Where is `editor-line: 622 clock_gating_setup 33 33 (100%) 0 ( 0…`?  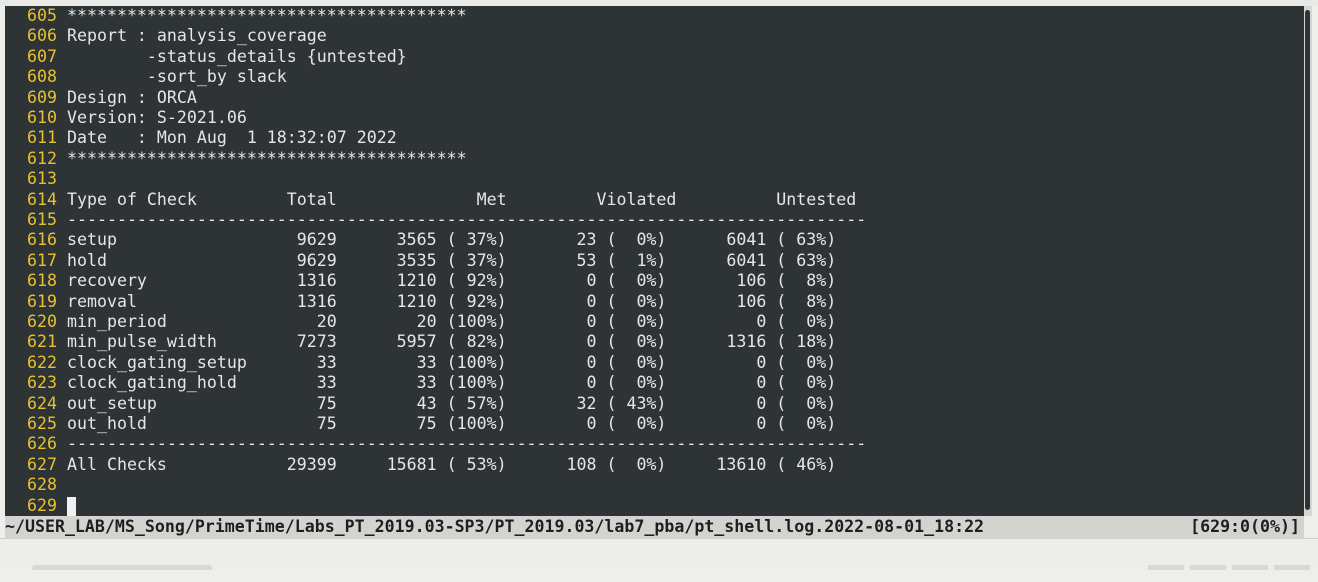
editor-line: 622 clock_gating_setup 33 33 (100%) 0 ( 0… is located at coordinates (420, 363).